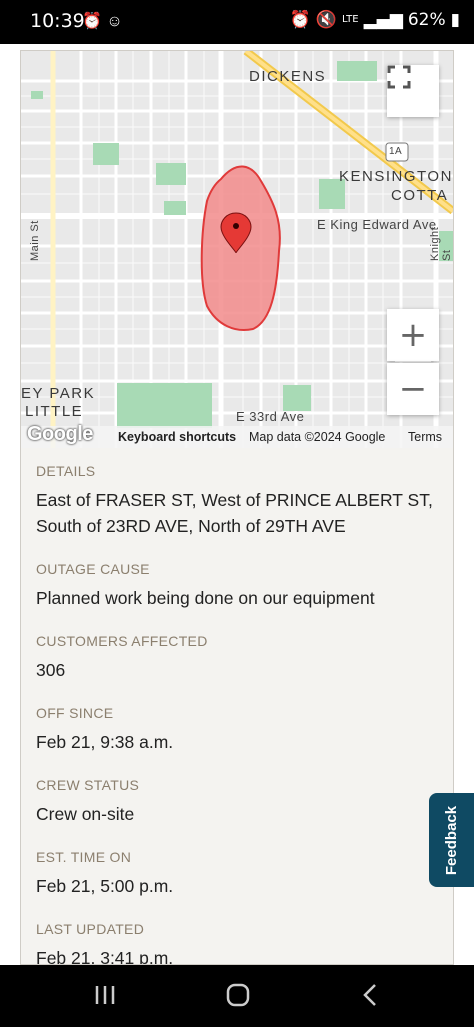 This screenshot has height=1027, width=474. I want to click on home-icon, so click(238, 995).